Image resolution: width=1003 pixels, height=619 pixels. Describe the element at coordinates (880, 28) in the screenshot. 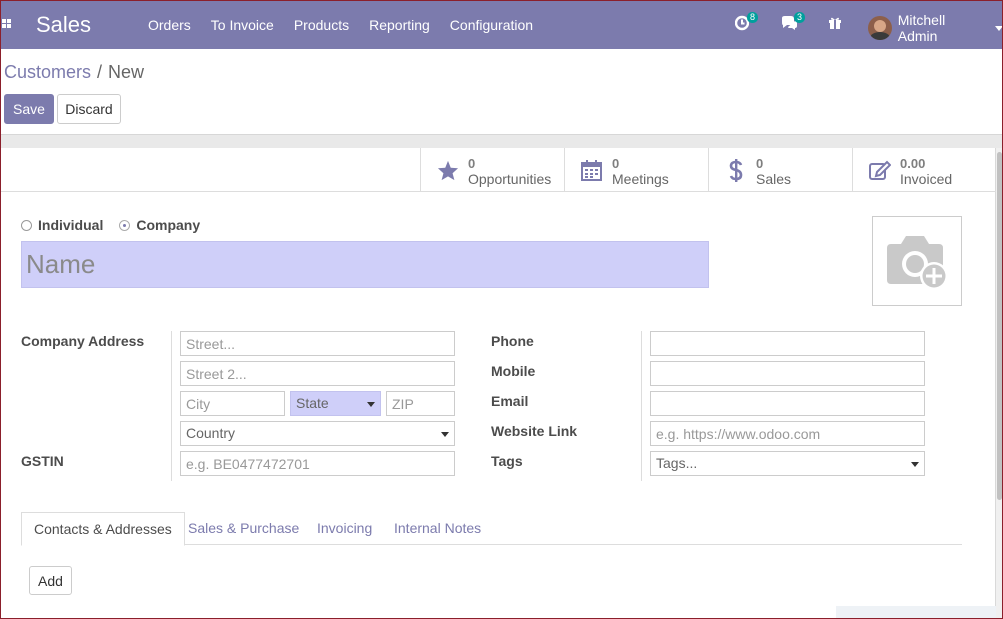

I see `avatar` at that location.